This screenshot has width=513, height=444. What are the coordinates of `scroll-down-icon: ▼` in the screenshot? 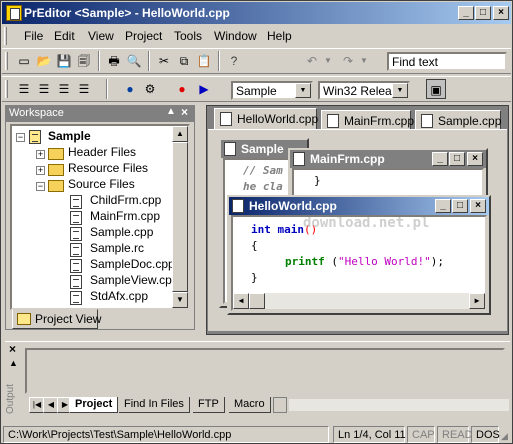 It's located at (180, 300).